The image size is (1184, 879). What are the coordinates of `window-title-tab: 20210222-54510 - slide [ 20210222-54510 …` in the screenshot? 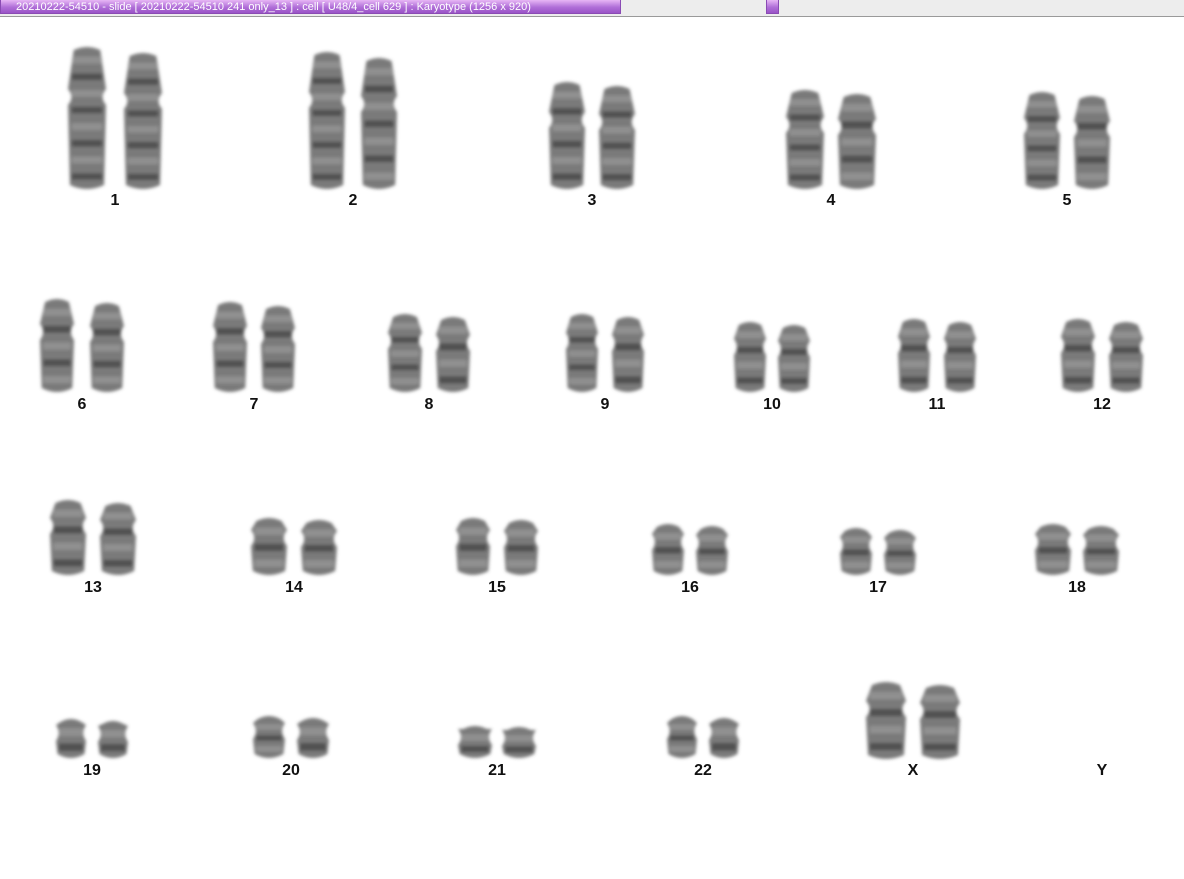 It's located at (310, 7).